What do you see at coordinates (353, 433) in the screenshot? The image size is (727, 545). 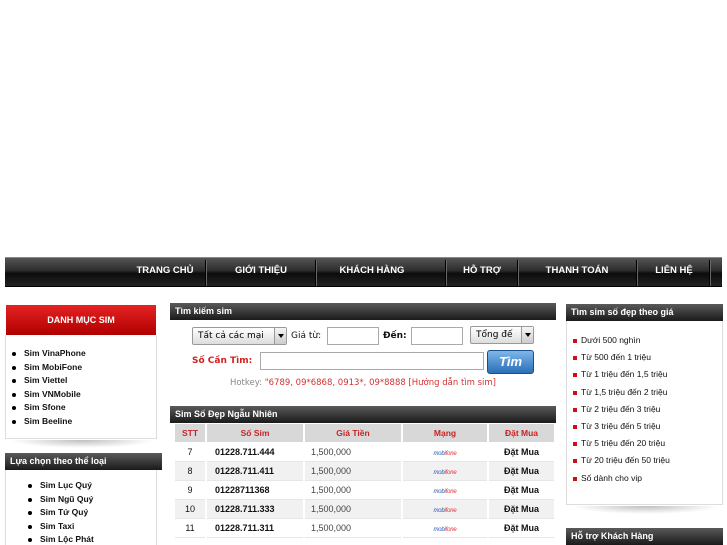 I see `col-price: Giá Tiền` at bounding box center [353, 433].